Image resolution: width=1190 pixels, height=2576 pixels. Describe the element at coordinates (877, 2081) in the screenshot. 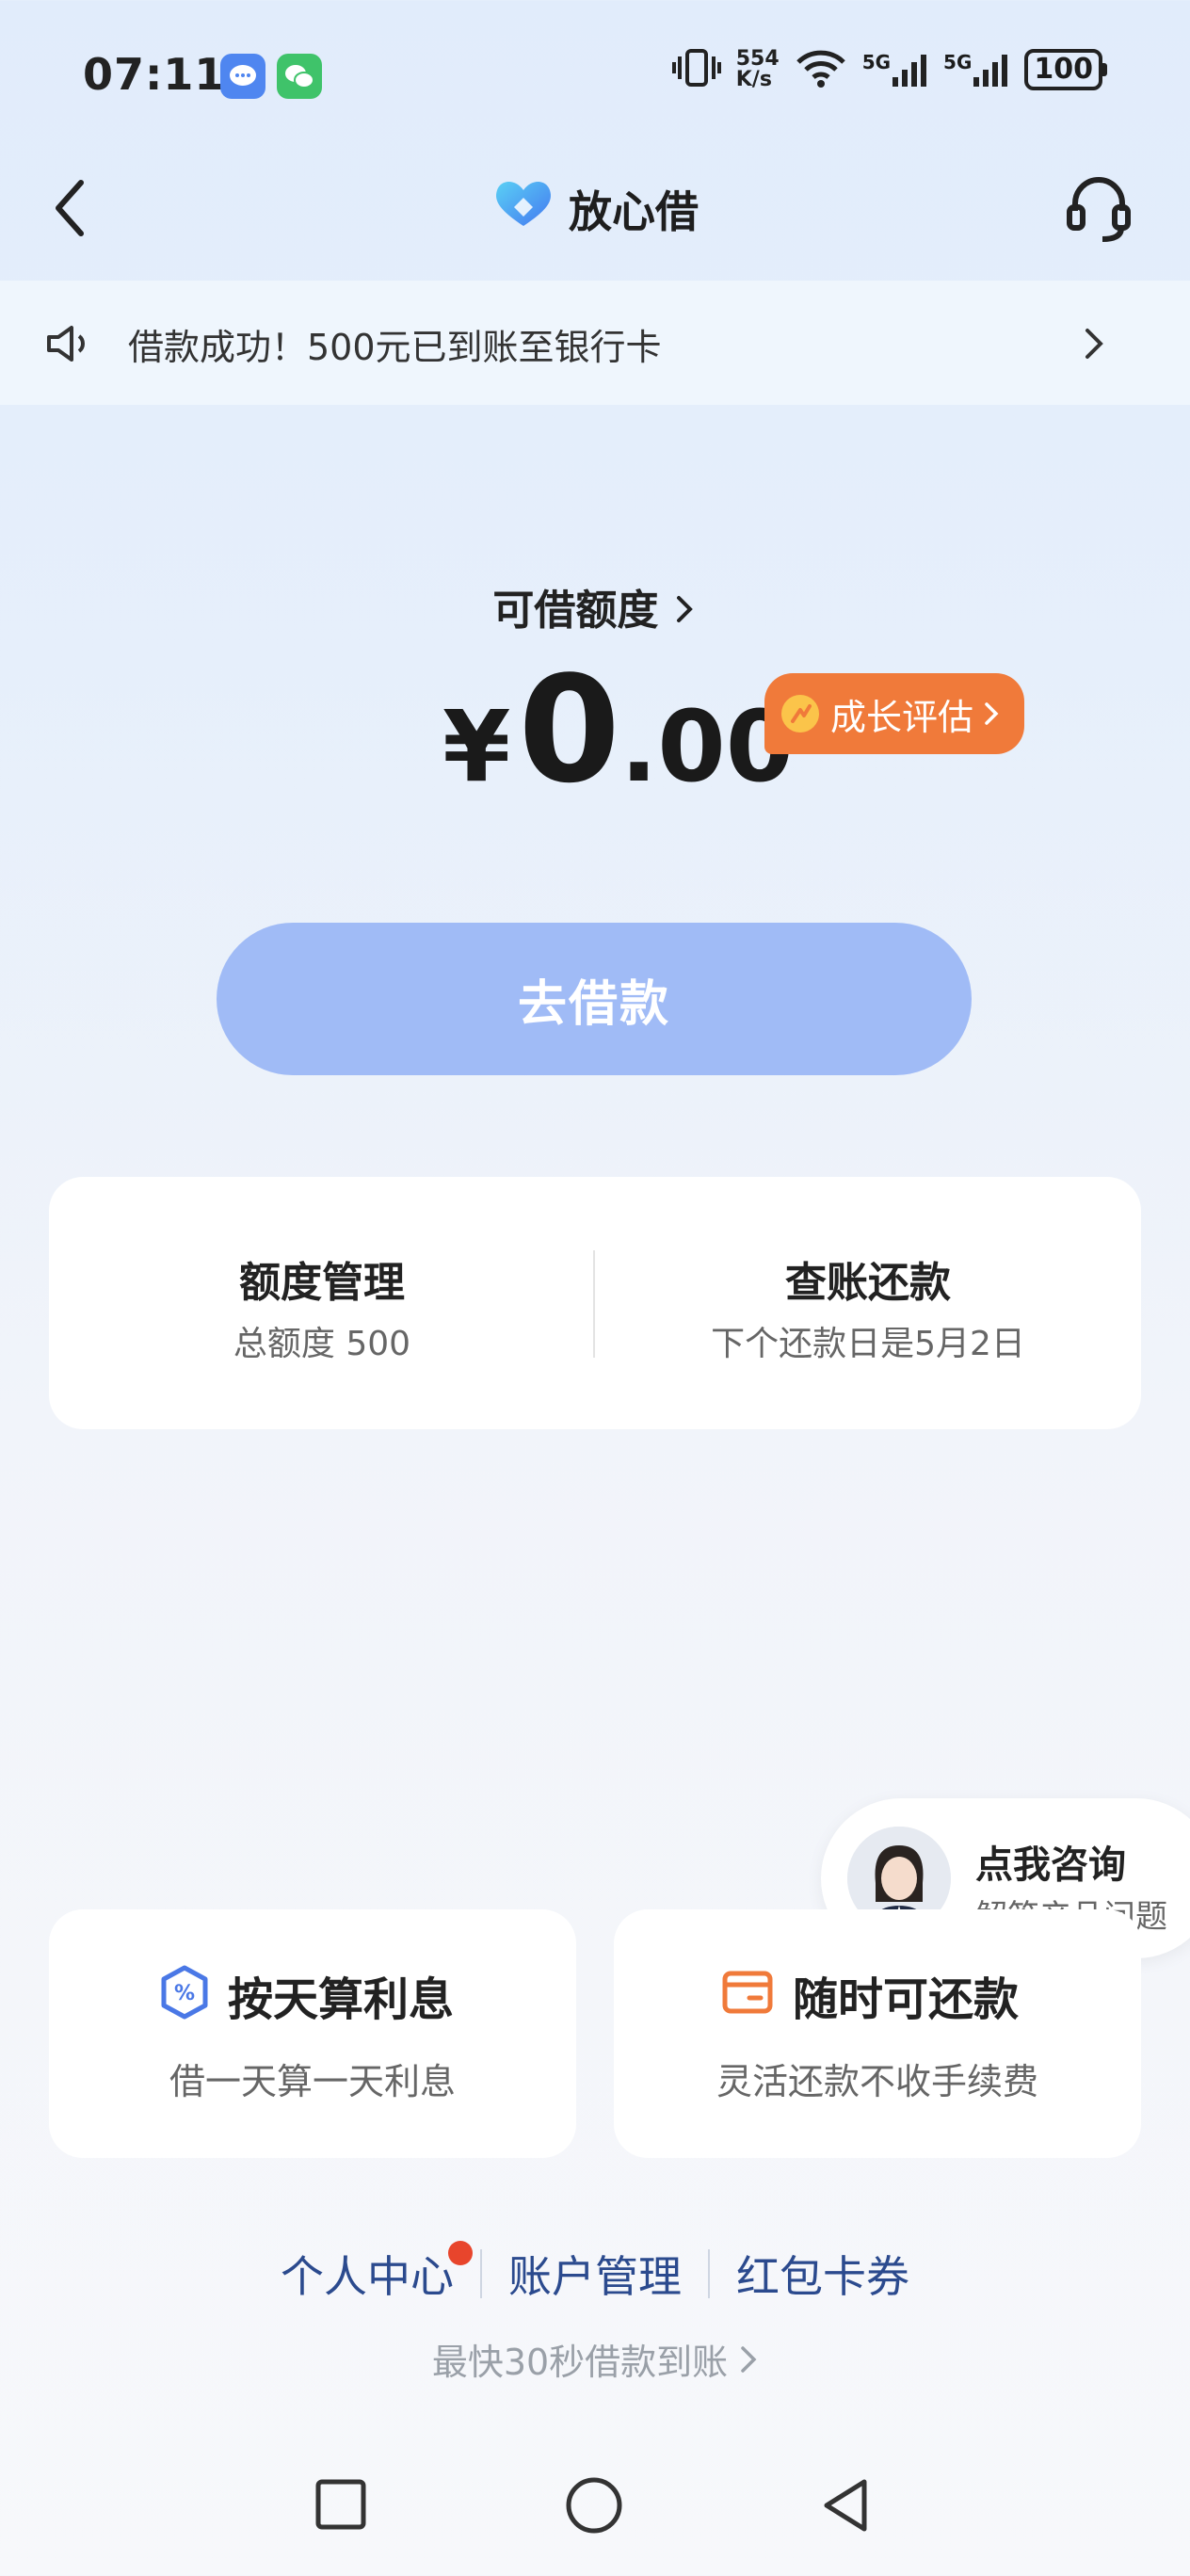

I see `feature-repay-sub: 灵活还款不收手续费` at that location.